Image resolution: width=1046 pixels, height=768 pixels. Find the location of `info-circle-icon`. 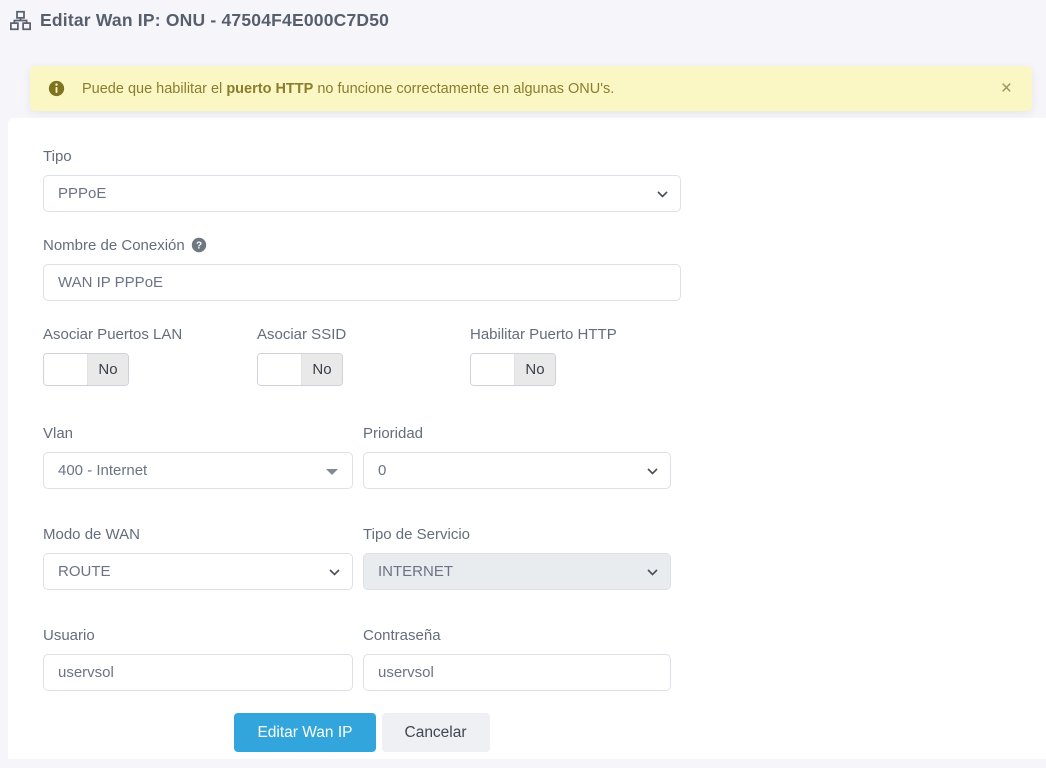

info-circle-icon is located at coordinates (56, 88).